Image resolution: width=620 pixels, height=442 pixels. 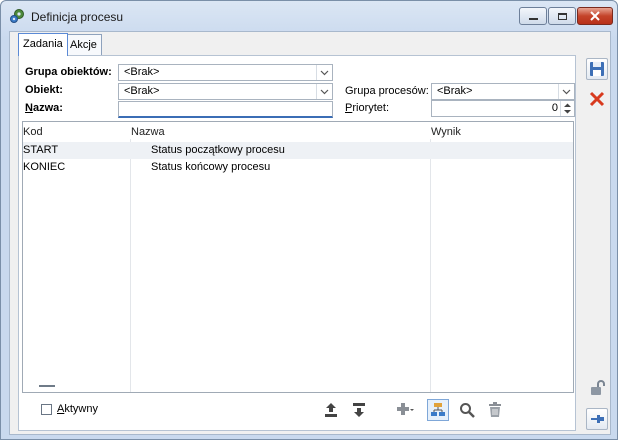 What do you see at coordinates (41, 150) in the screenshot?
I see `cell-kod: START` at bounding box center [41, 150].